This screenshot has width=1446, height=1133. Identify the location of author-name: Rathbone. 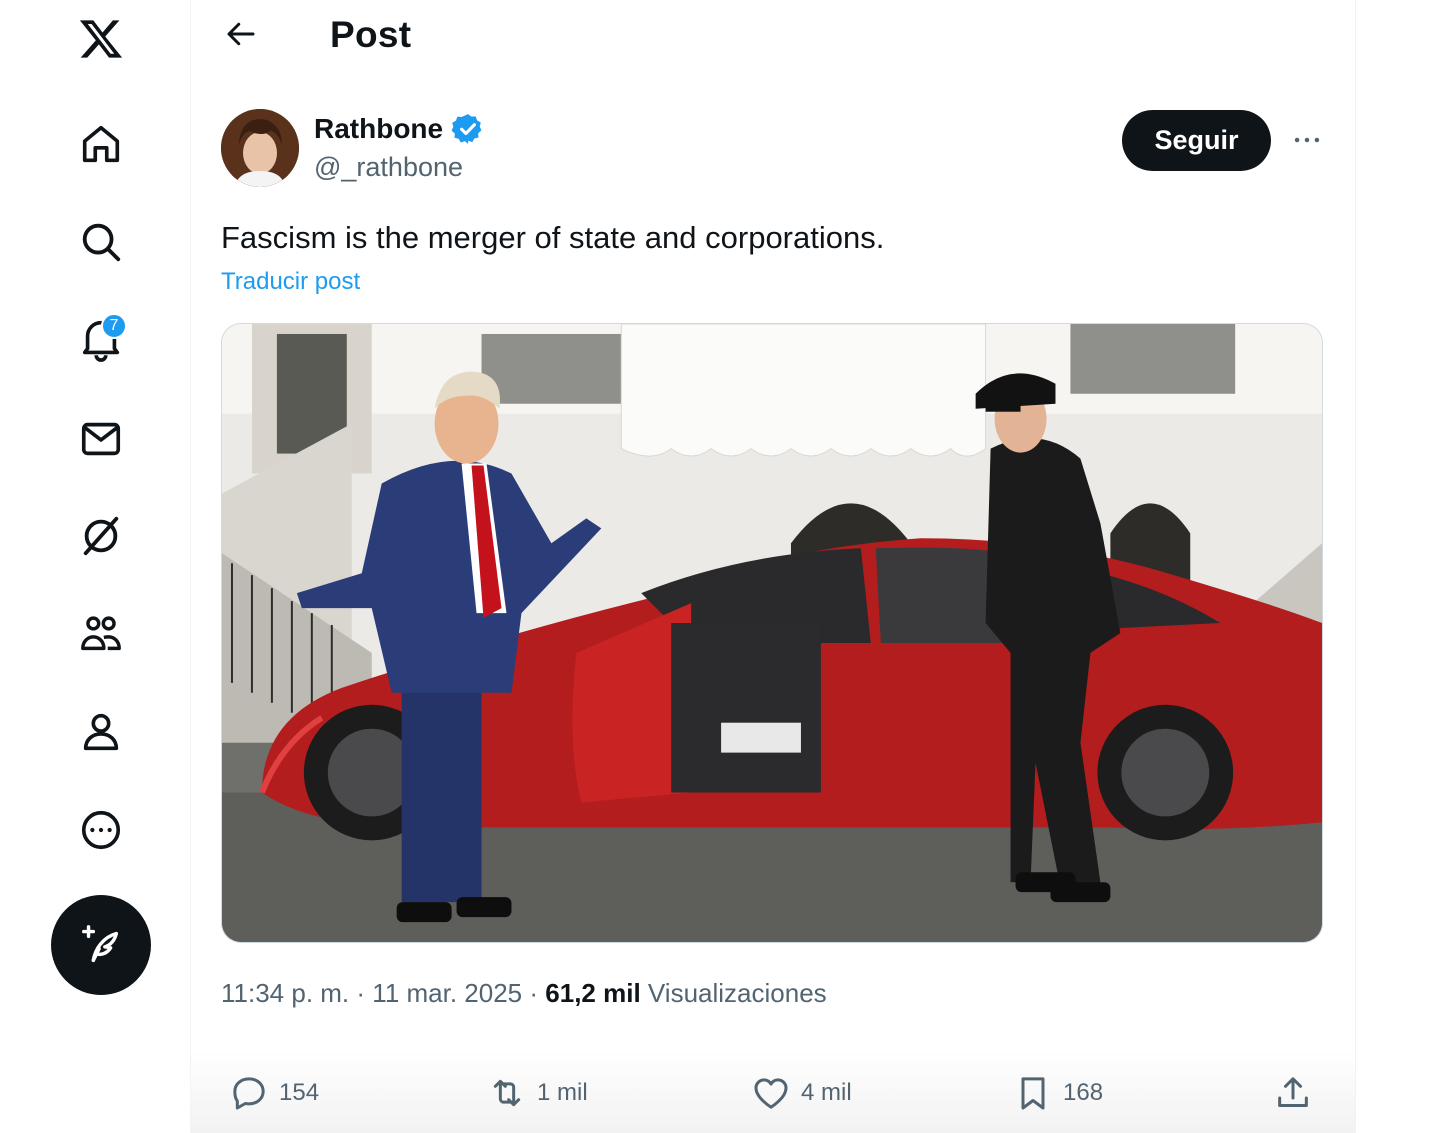
(399, 129).